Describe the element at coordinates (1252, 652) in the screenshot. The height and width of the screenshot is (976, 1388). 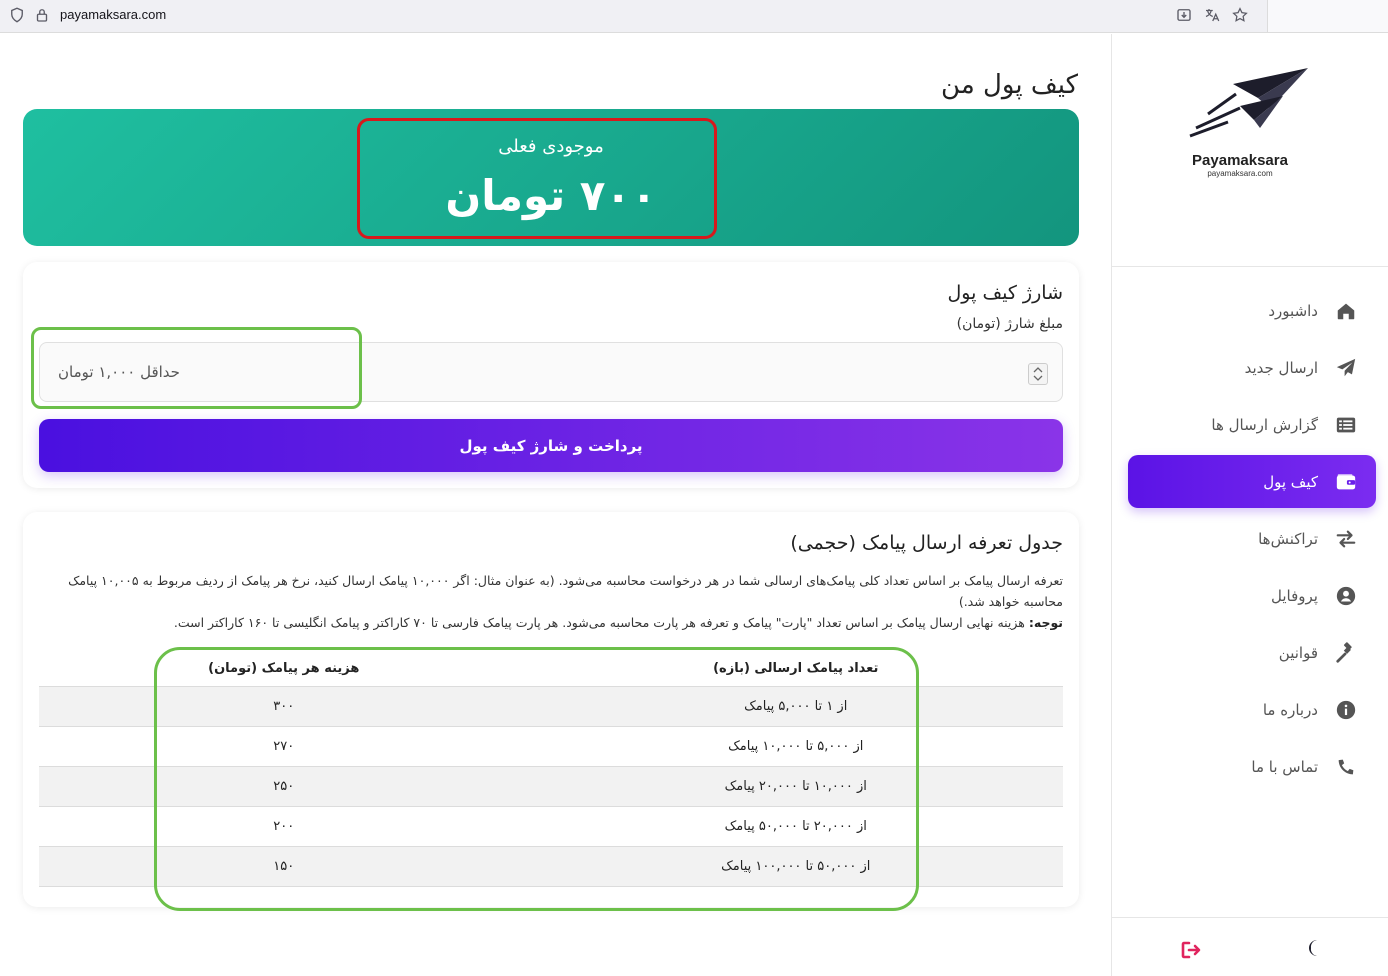
I see `sidebar-item-rules: قوانین` at that location.